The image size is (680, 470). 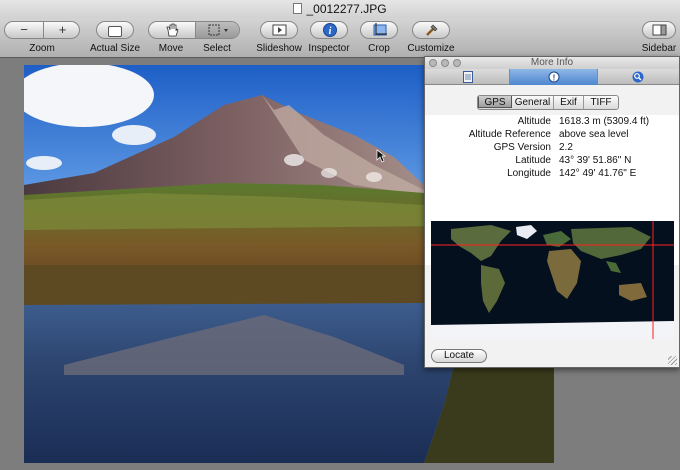 I want to click on inspector-button: i, so click(x=329, y=30).